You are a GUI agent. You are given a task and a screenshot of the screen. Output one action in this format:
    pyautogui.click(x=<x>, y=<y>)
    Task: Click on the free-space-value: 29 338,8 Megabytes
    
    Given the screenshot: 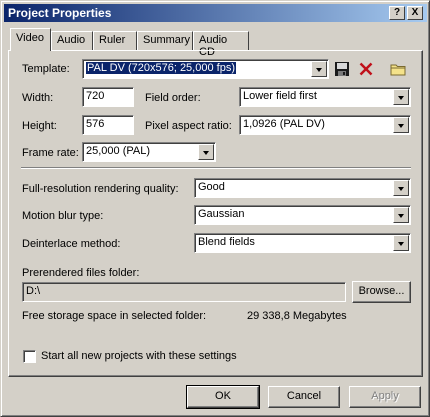 What is the action you would take?
    pyautogui.click(x=297, y=316)
    